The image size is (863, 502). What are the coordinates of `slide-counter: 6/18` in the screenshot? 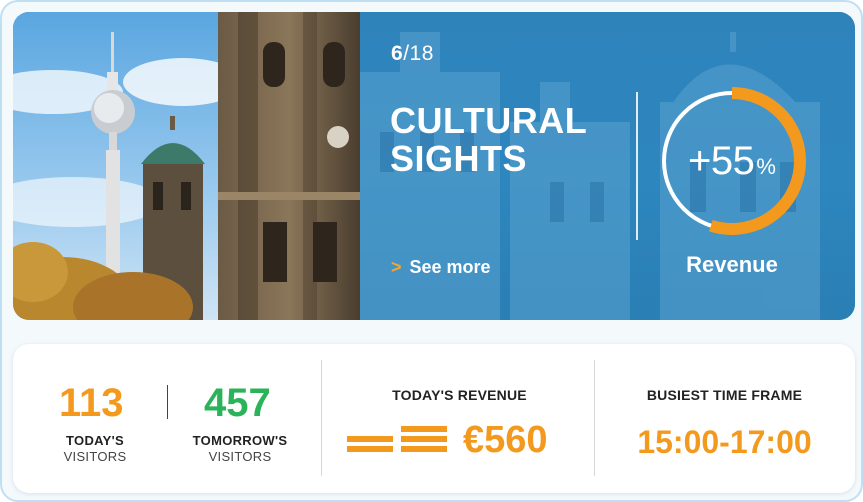 It's located at (412, 54).